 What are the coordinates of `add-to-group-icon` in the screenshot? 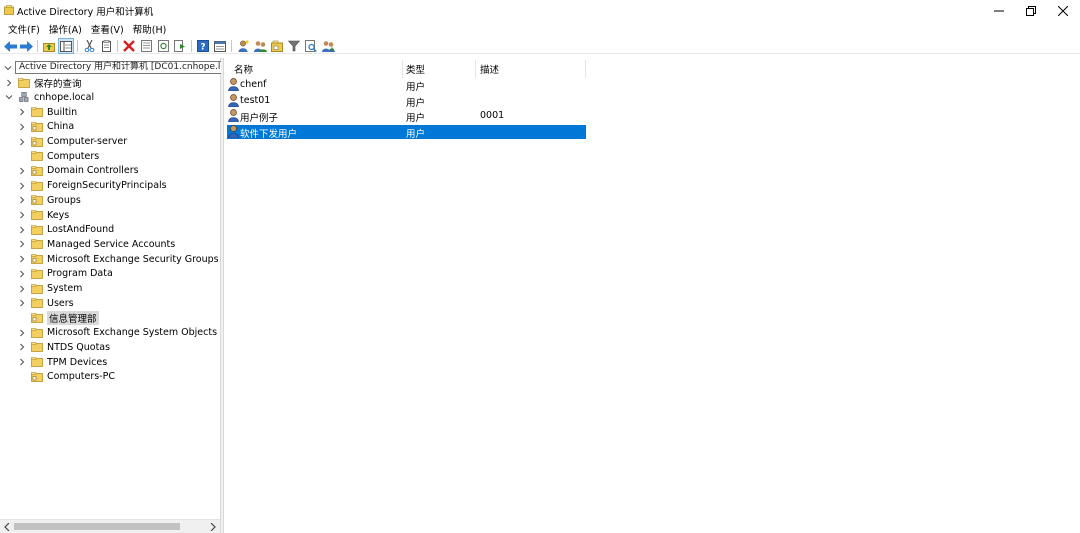 It's located at (328, 46).